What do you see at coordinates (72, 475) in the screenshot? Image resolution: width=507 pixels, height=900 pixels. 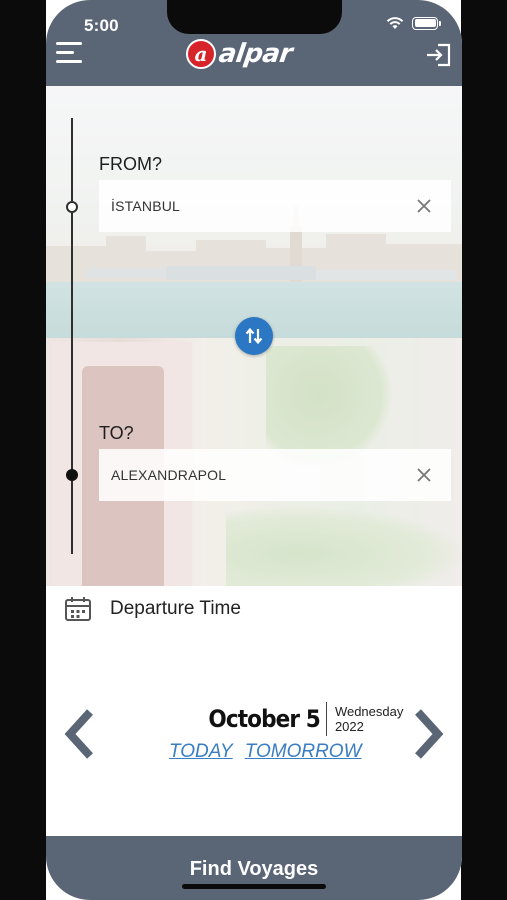 I see `destination-marker` at bounding box center [72, 475].